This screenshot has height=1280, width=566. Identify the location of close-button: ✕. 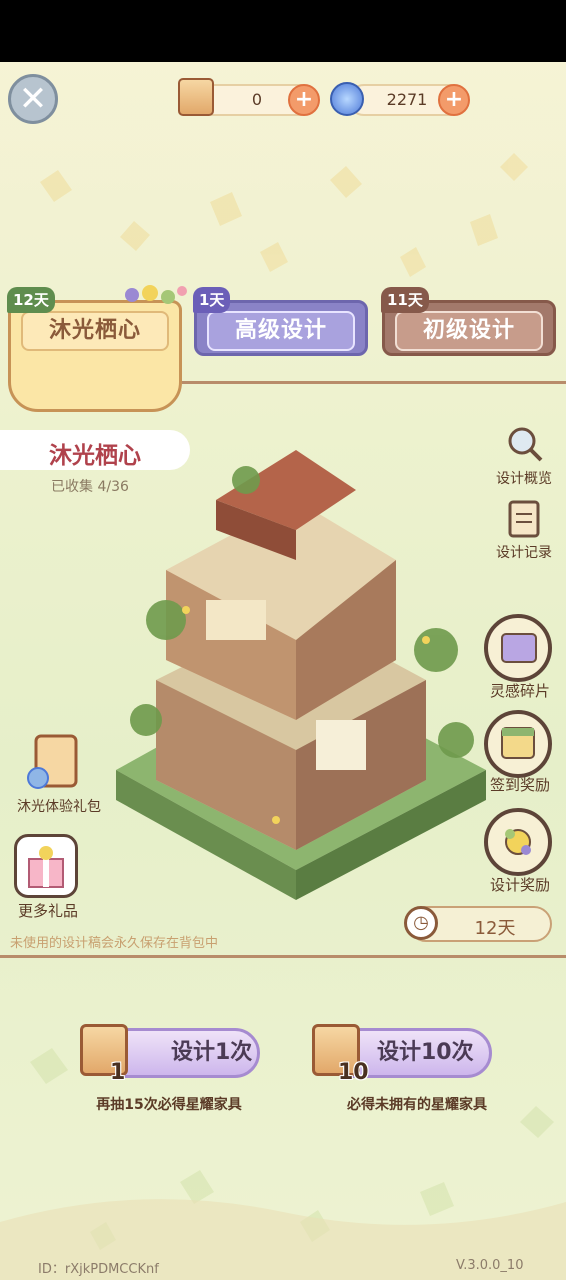
(33, 99).